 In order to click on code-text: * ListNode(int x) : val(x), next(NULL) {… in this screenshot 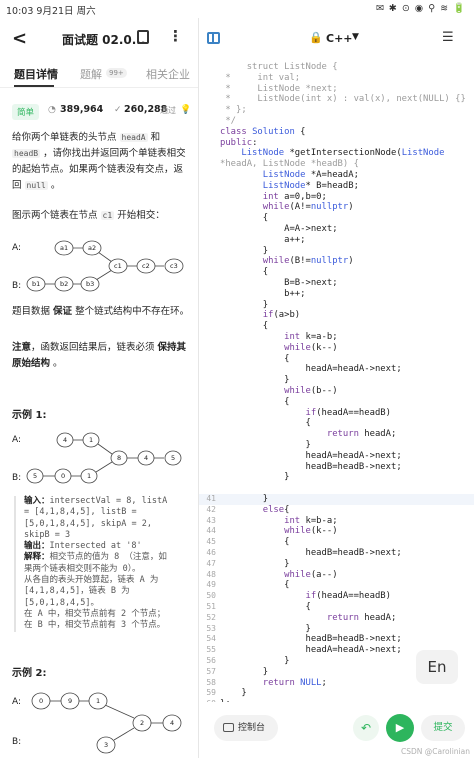, I will do `click(343, 99)`.